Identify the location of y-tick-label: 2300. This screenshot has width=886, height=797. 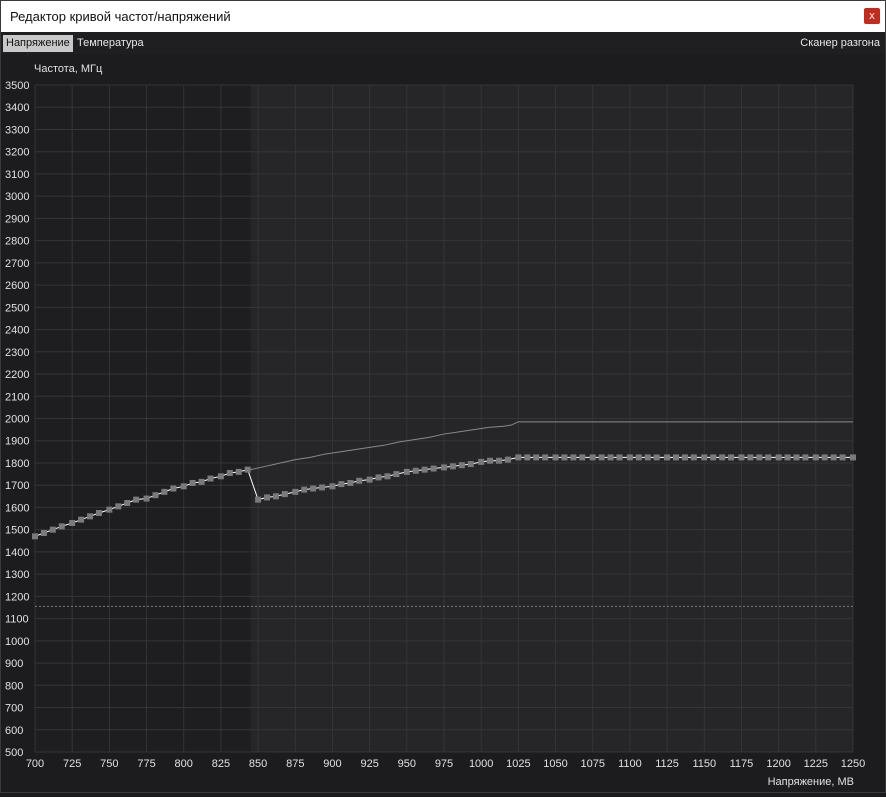
(17, 353).